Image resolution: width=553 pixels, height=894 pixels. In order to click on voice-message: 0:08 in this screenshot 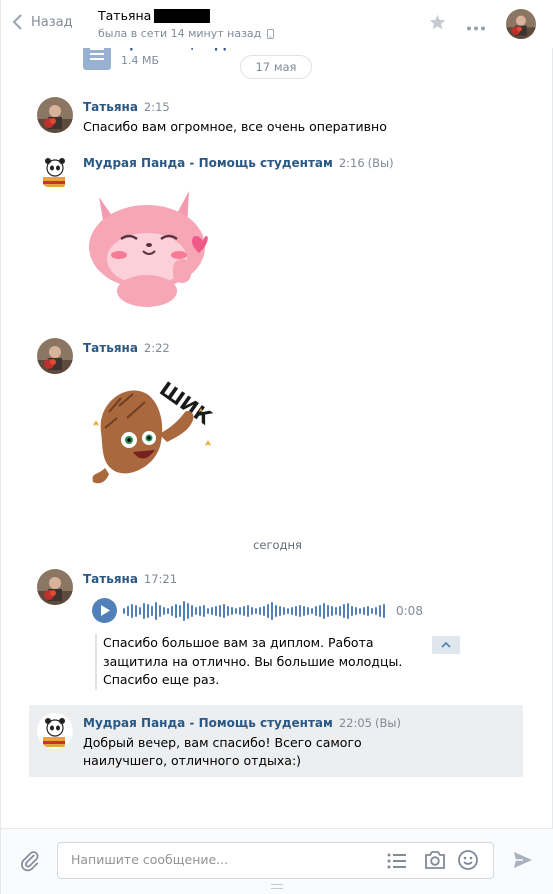, I will do `click(257, 610)`.